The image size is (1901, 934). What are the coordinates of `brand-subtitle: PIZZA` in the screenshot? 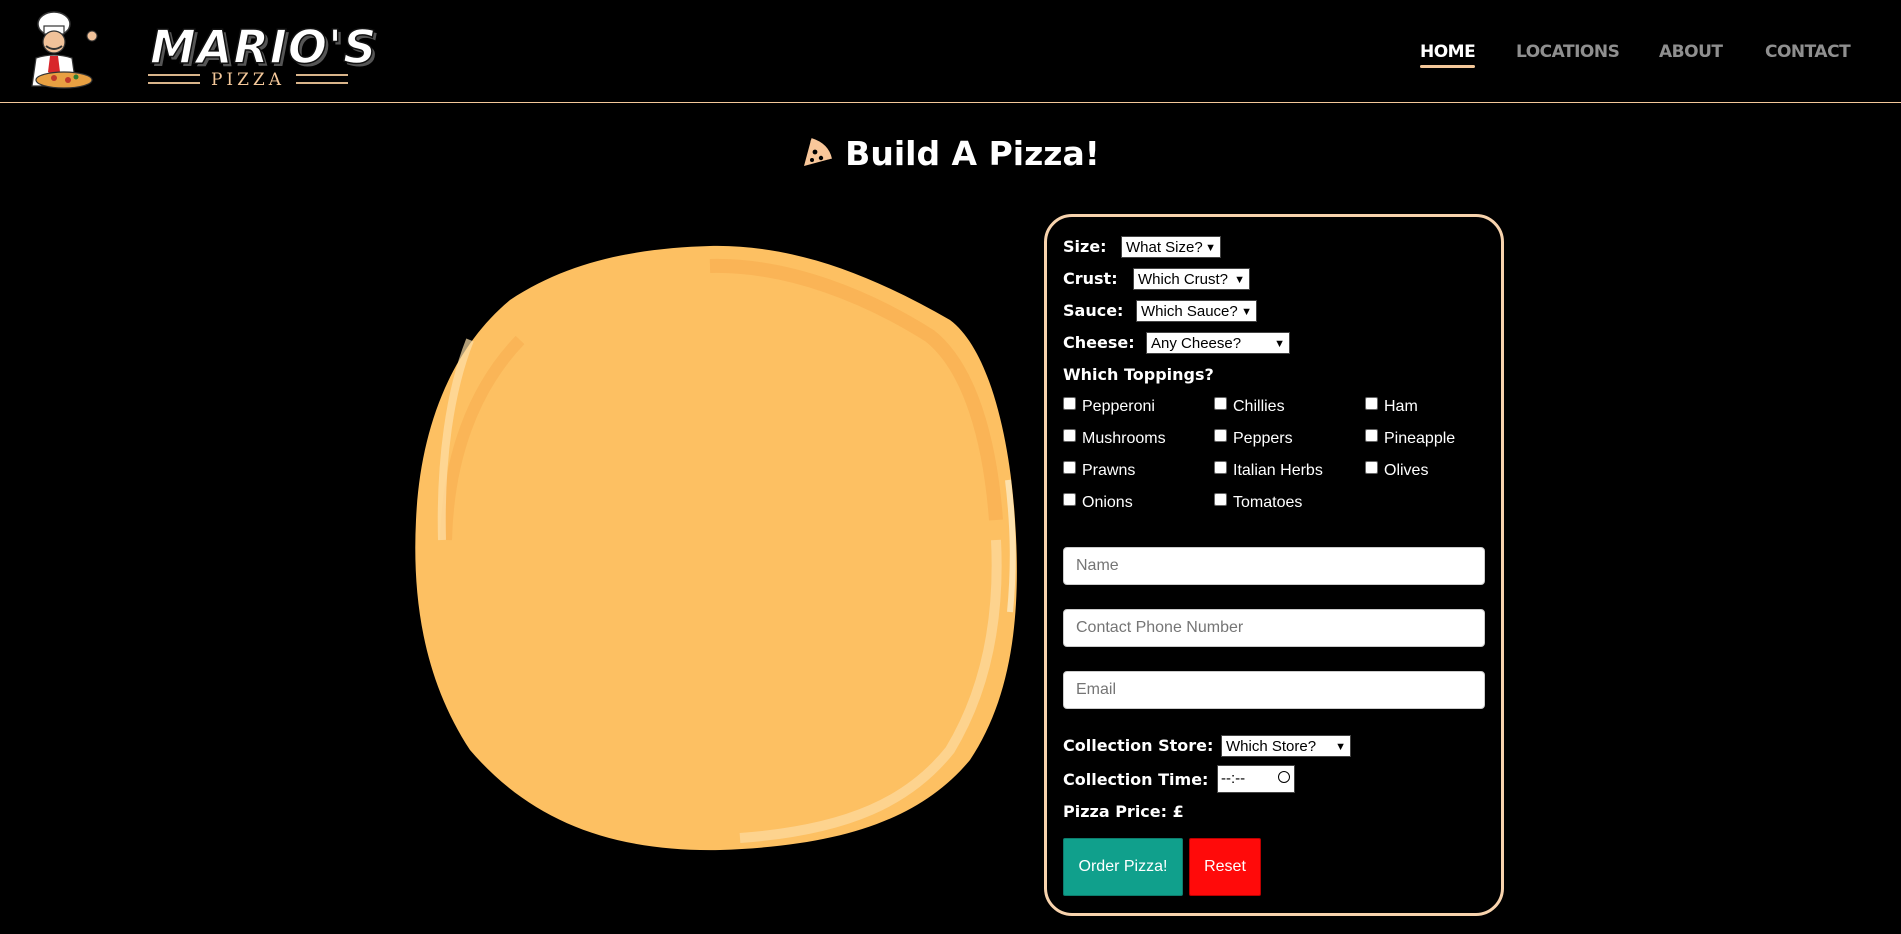 It's located at (248, 80).